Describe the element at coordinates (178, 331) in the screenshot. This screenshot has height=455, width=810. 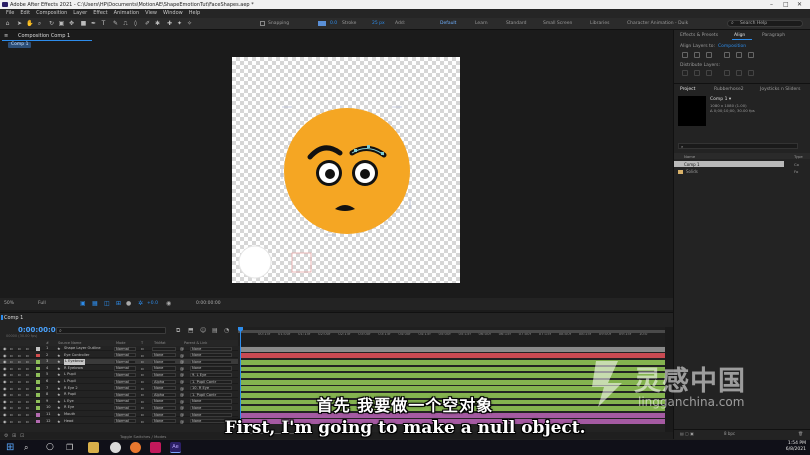
I see `comp-mini-flowchart-icon: ⧉` at that location.